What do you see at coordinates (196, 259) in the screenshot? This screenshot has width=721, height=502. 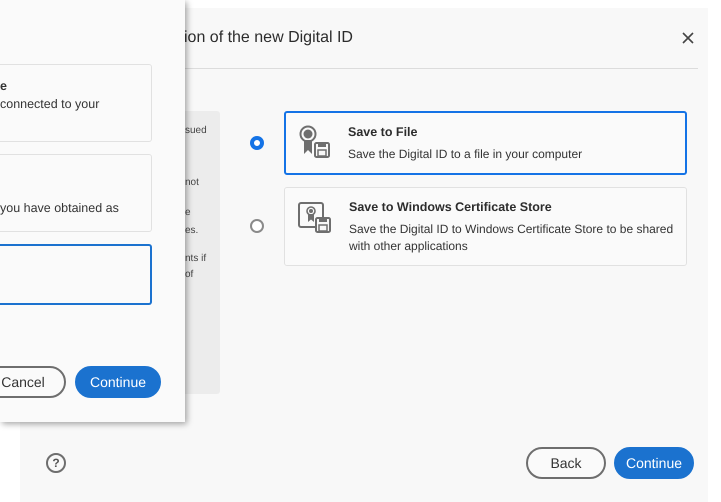 I see `info-text: nts if` at bounding box center [196, 259].